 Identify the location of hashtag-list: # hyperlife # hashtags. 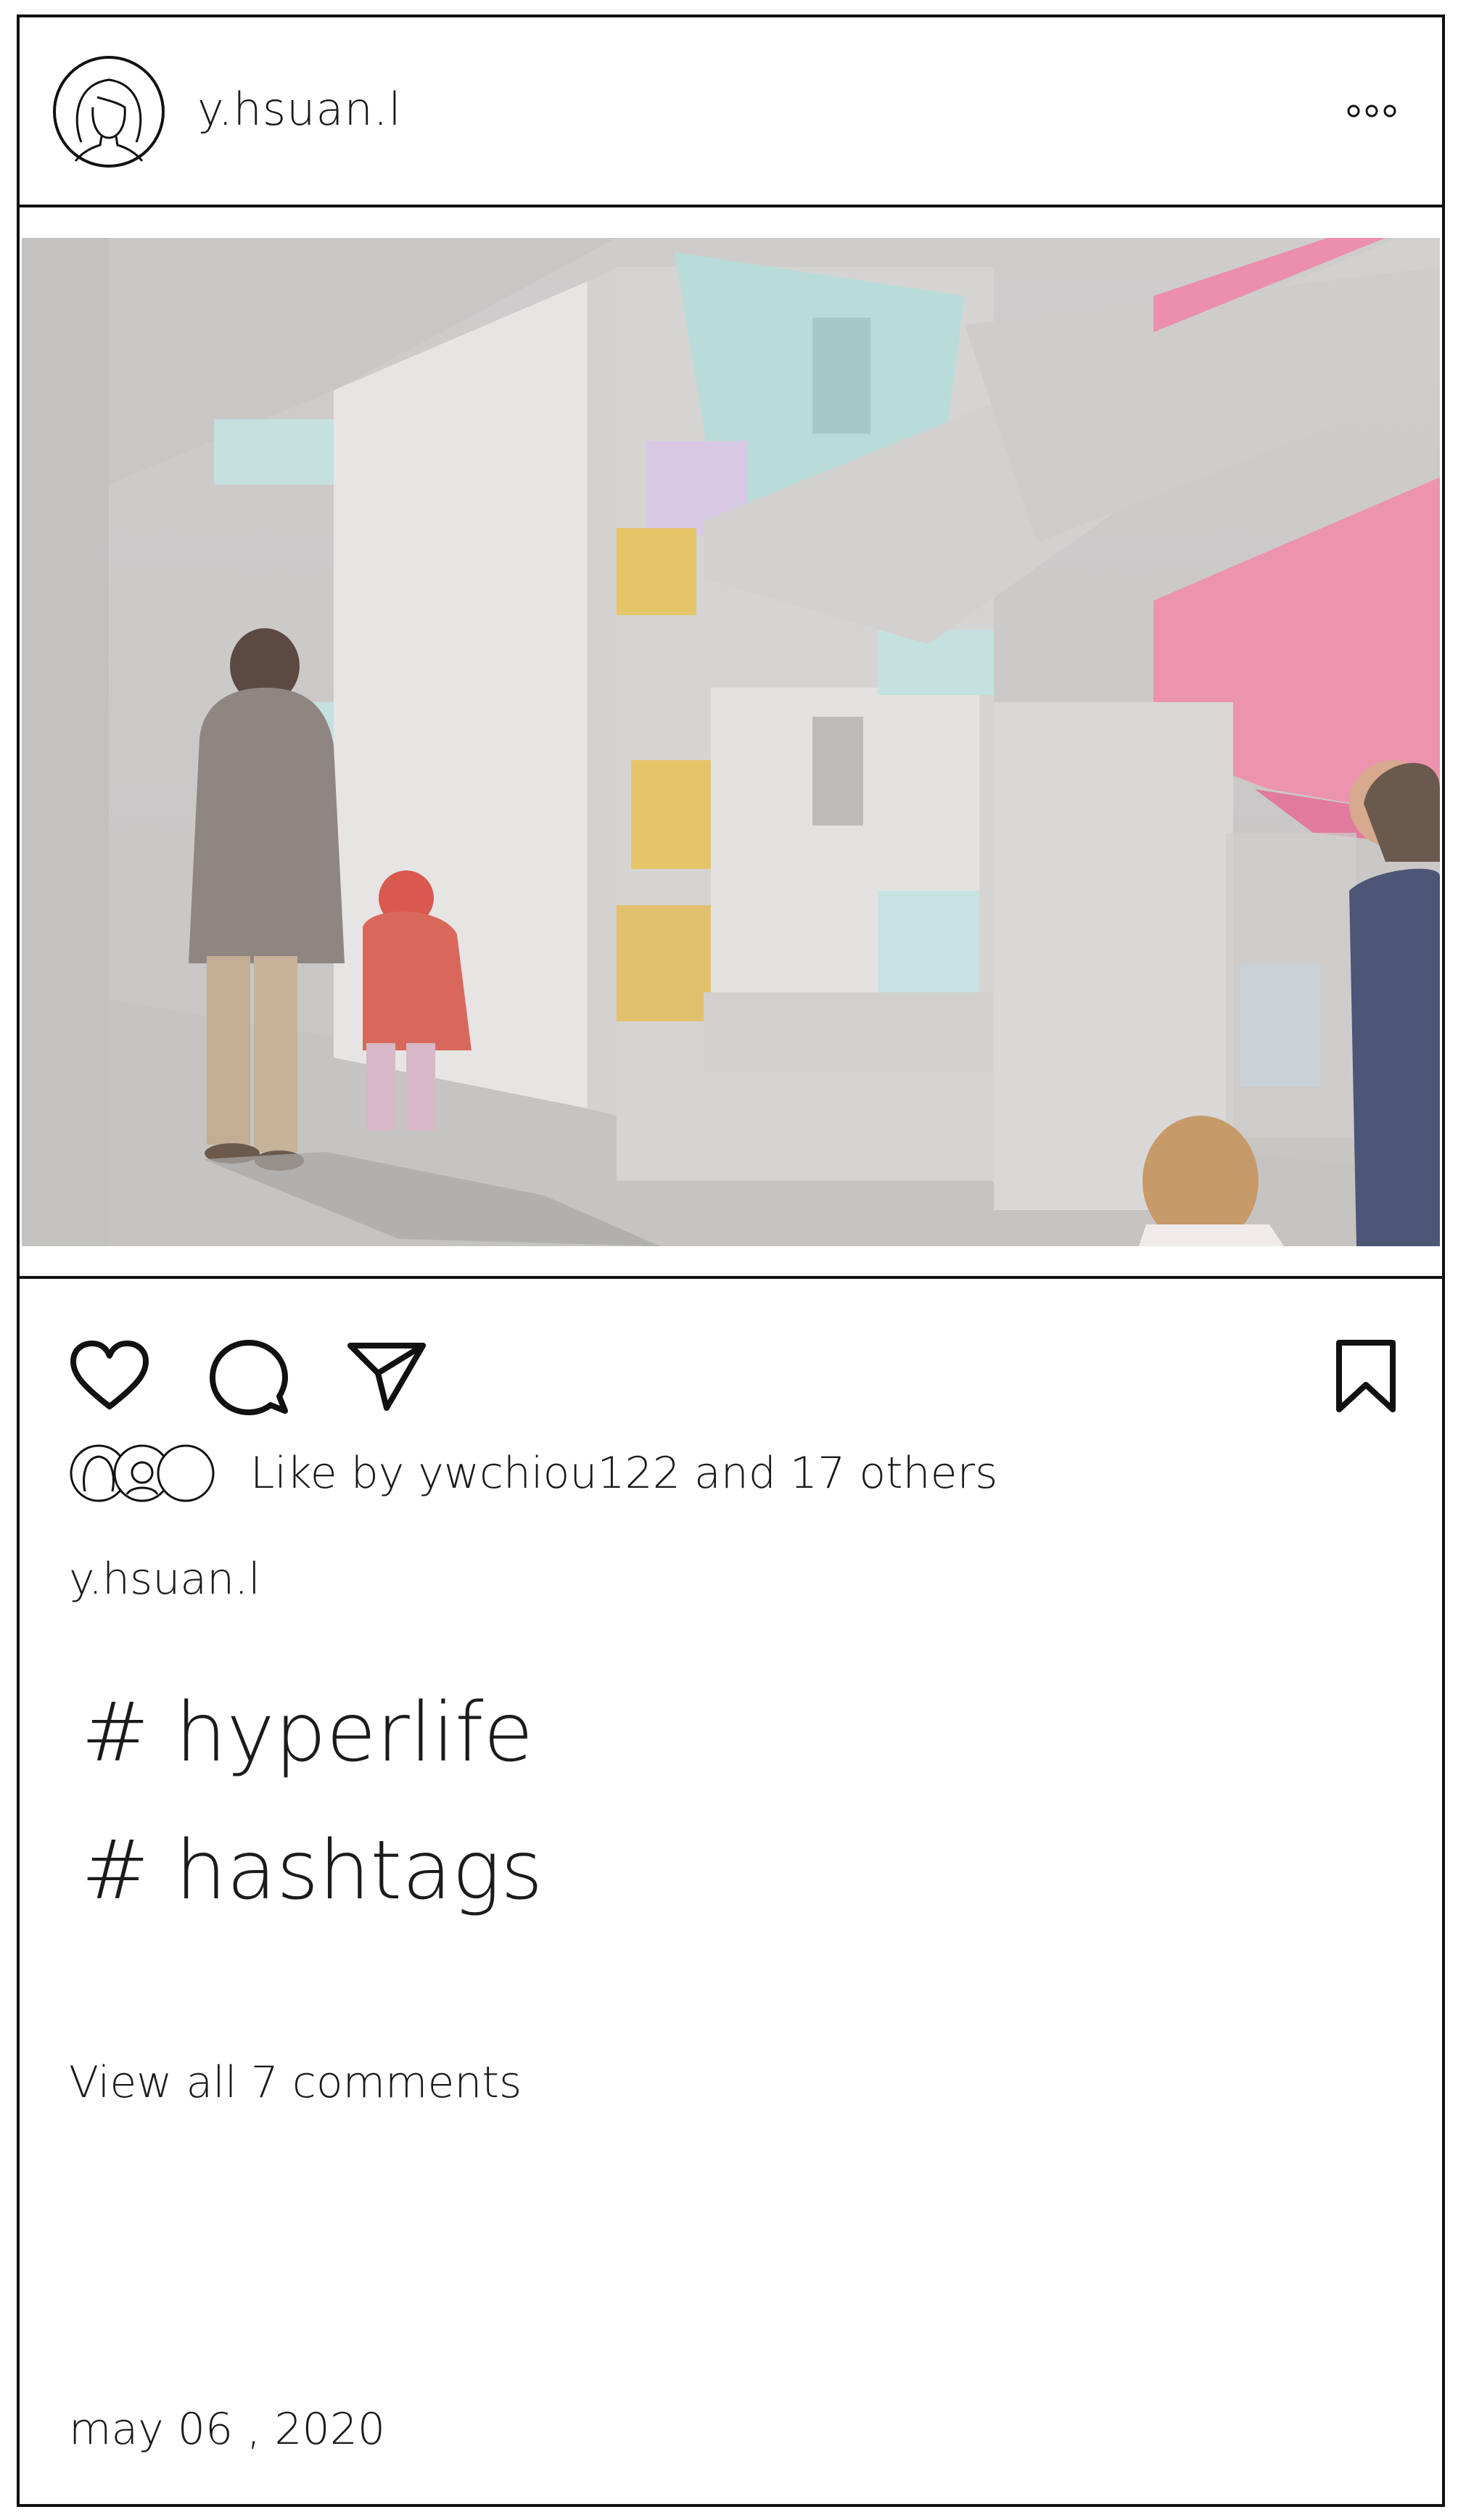
(312, 1802).